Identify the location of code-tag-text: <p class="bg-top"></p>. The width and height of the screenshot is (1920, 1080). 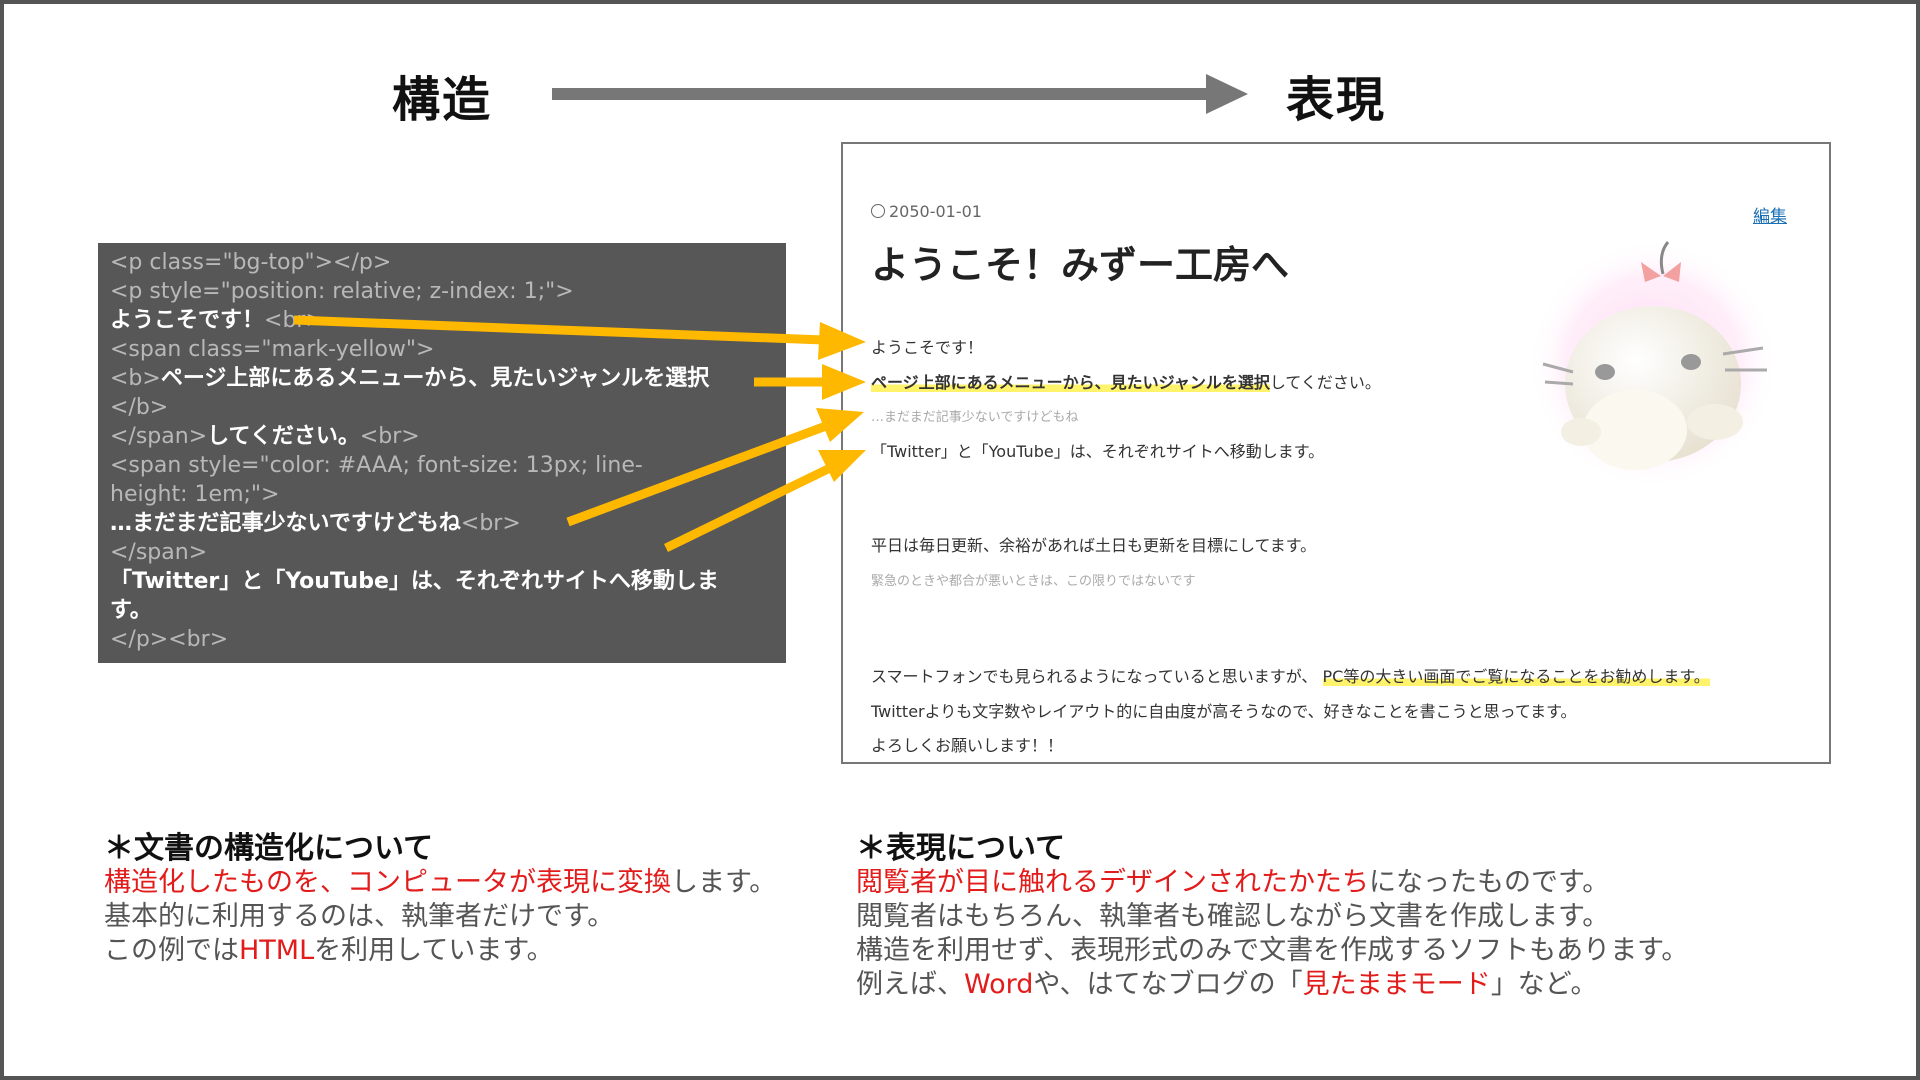
(251, 262).